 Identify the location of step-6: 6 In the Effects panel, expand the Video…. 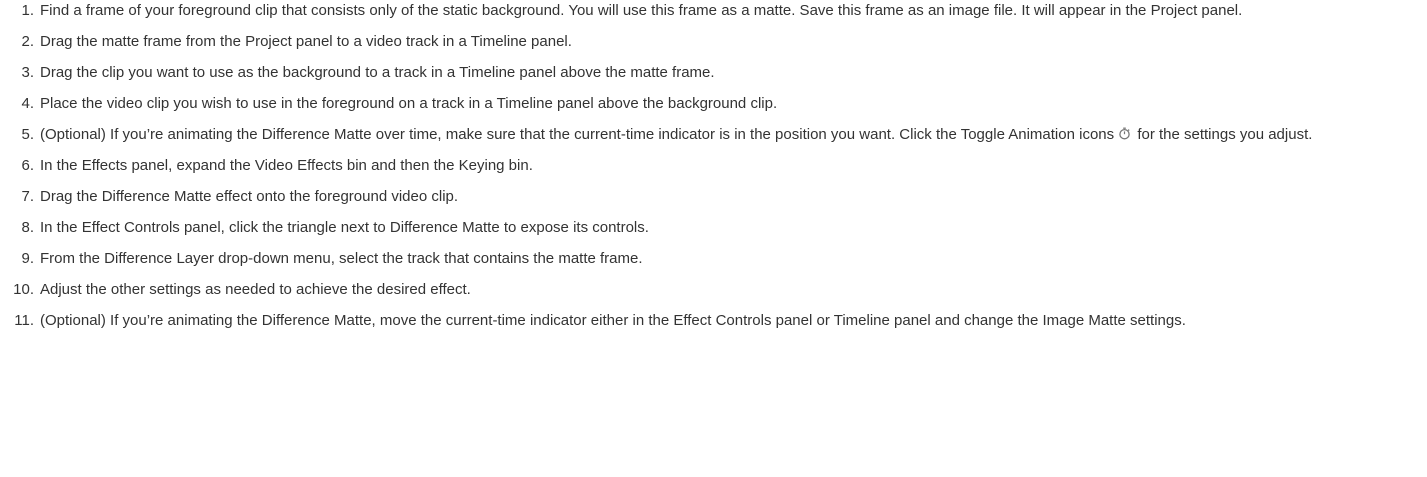
(713, 166).